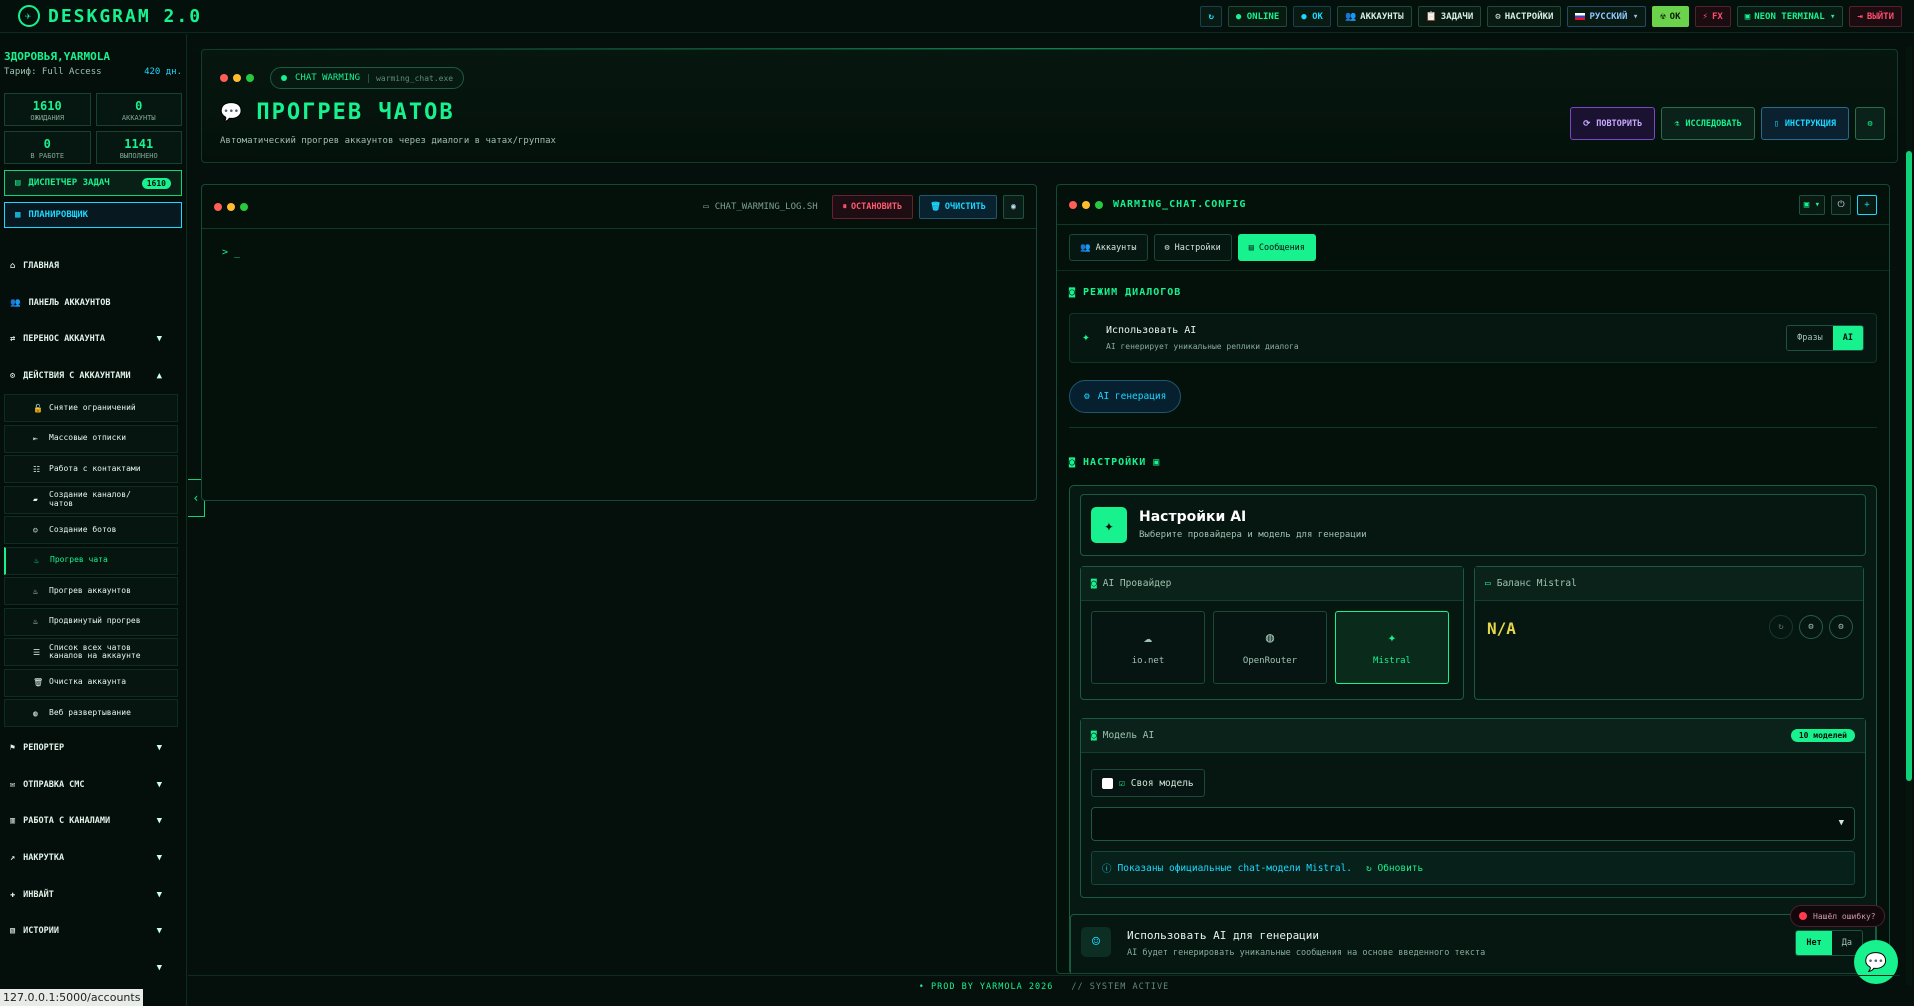  What do you see at coordinates (91, 682) in the screenshot?
I see `submenu-item-account-cleanup: 🗑 Очистка аккаунта` at bounding box center [91, 682].